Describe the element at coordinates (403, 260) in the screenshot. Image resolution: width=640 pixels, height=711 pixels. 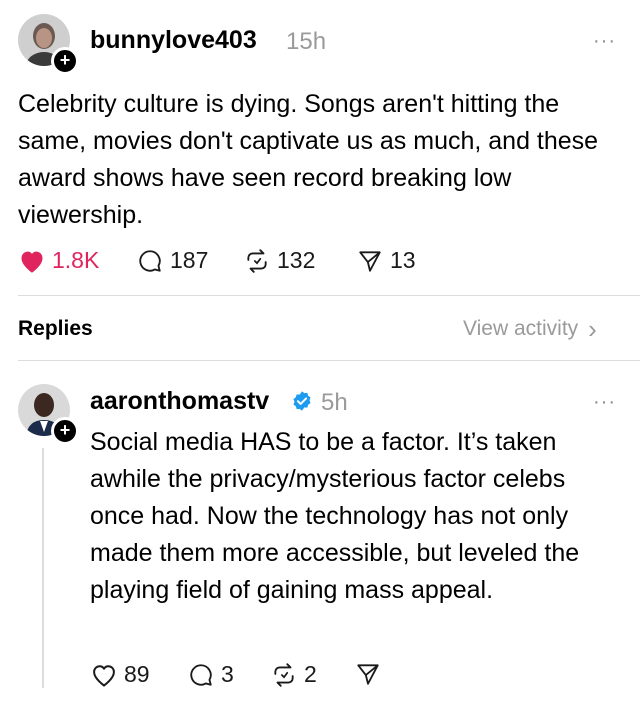
I see `share-count: 13` at that location.